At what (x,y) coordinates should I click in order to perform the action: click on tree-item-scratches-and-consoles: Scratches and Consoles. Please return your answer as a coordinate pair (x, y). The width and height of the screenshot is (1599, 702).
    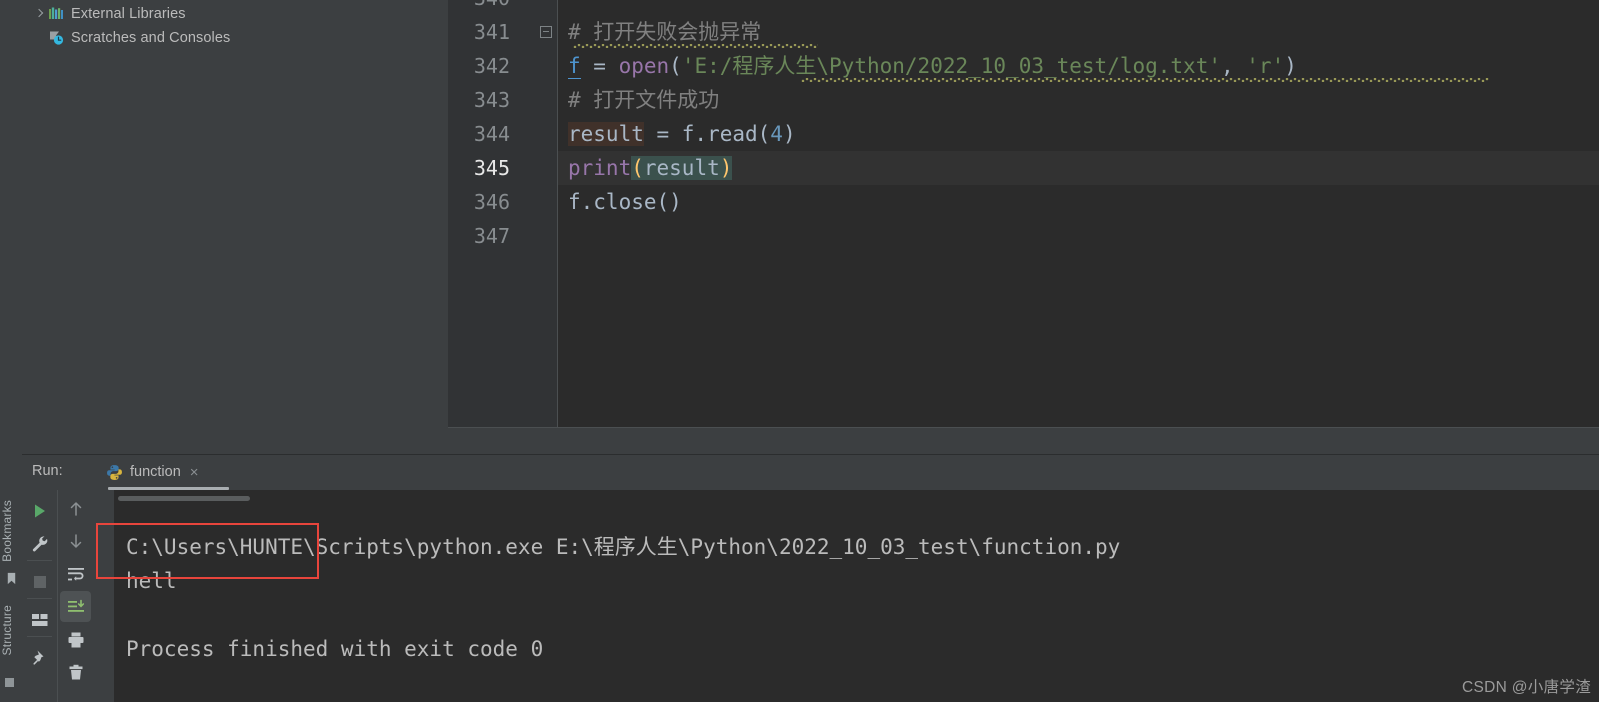
    Looking at the image, I should click on (139, 38).